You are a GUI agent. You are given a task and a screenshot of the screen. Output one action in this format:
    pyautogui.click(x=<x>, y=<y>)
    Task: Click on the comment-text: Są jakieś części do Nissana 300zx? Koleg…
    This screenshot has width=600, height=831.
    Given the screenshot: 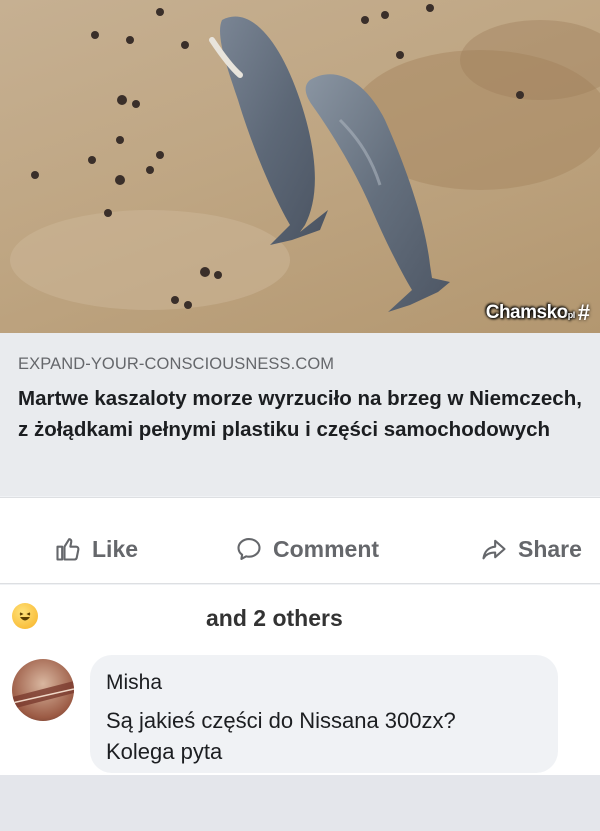 What is the action you would take?
    pyautogui.click(x=332, y=736)
    